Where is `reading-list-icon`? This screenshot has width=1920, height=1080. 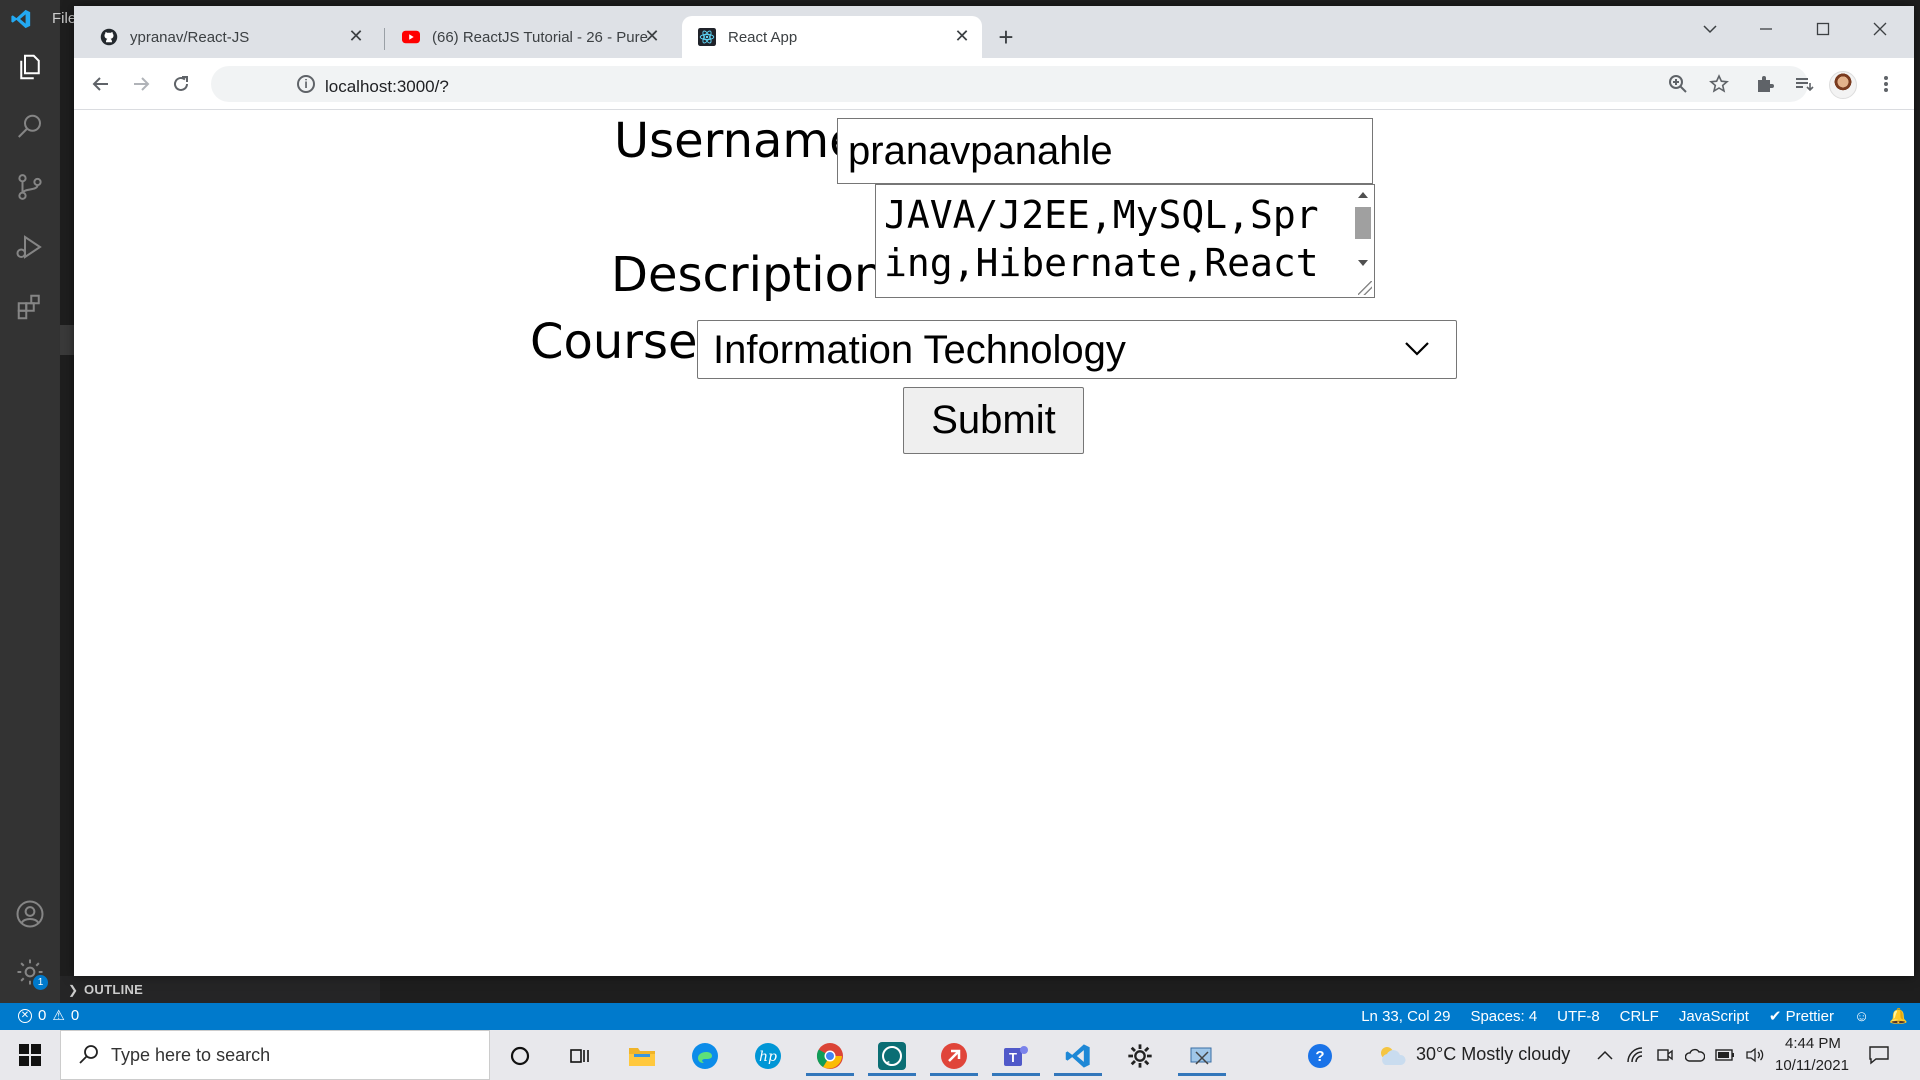
reading-list-icon is located at coordinates (1804, 84).